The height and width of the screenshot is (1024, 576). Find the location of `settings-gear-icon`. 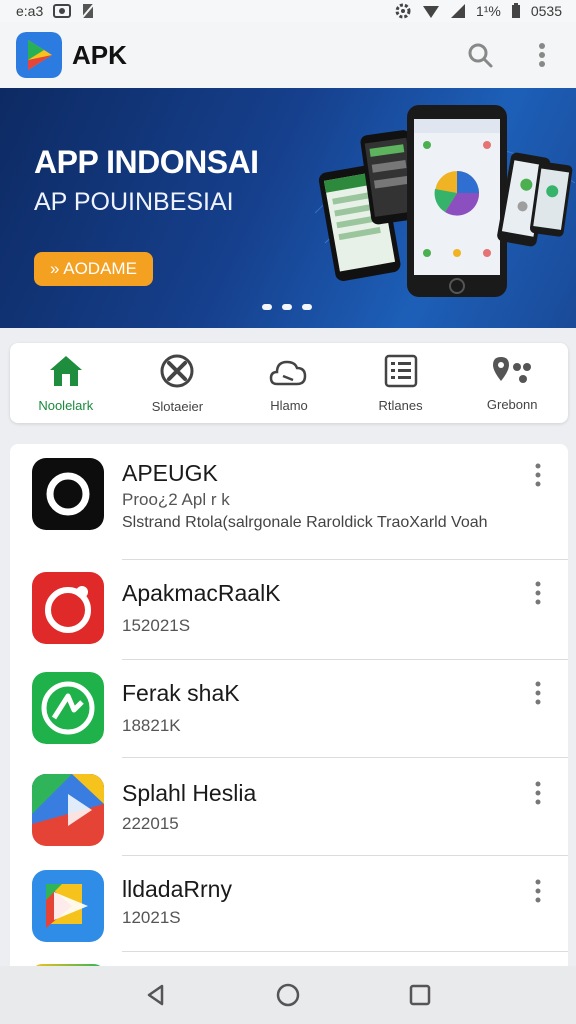

settings-gear-icon is located at coordinates (403, 11).